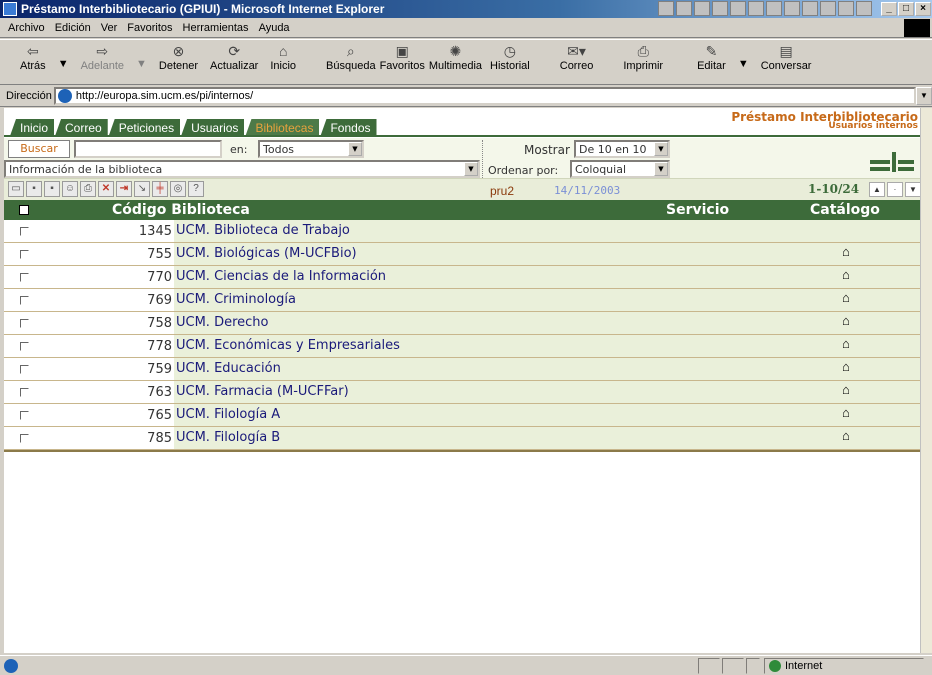  What do you see at coordinates (311, 149) in the screenshot?
I see `search-field-select: Todos ▼` at bounding box center [311, 149].